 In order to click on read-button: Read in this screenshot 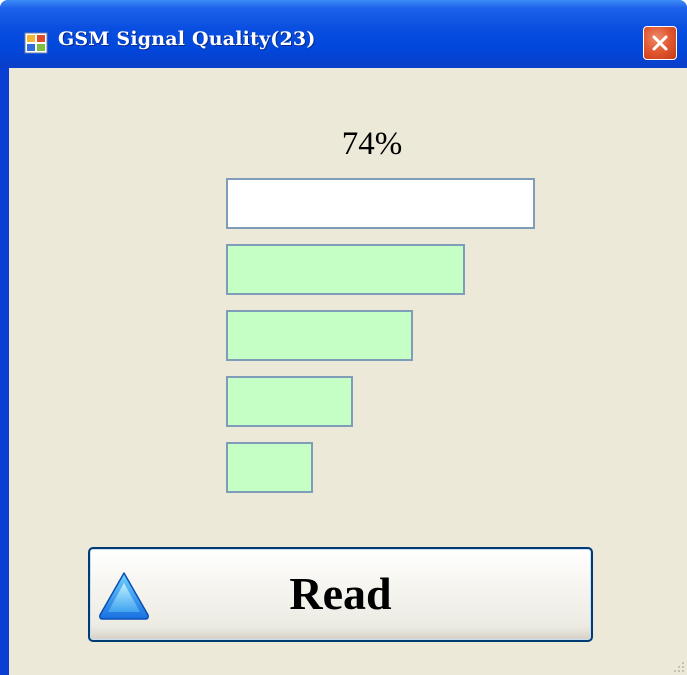, I will do `click(340, 594)`.